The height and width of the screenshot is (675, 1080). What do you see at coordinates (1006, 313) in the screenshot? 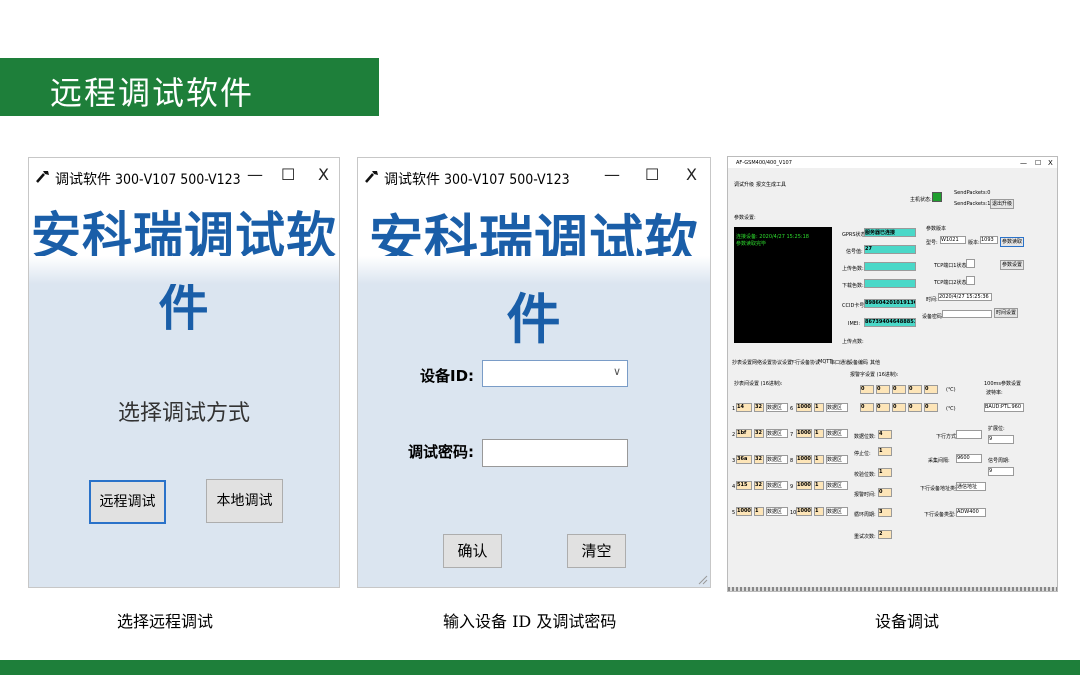
I see `time-set-button: 时间设置` at bounding box center [1006, 313].